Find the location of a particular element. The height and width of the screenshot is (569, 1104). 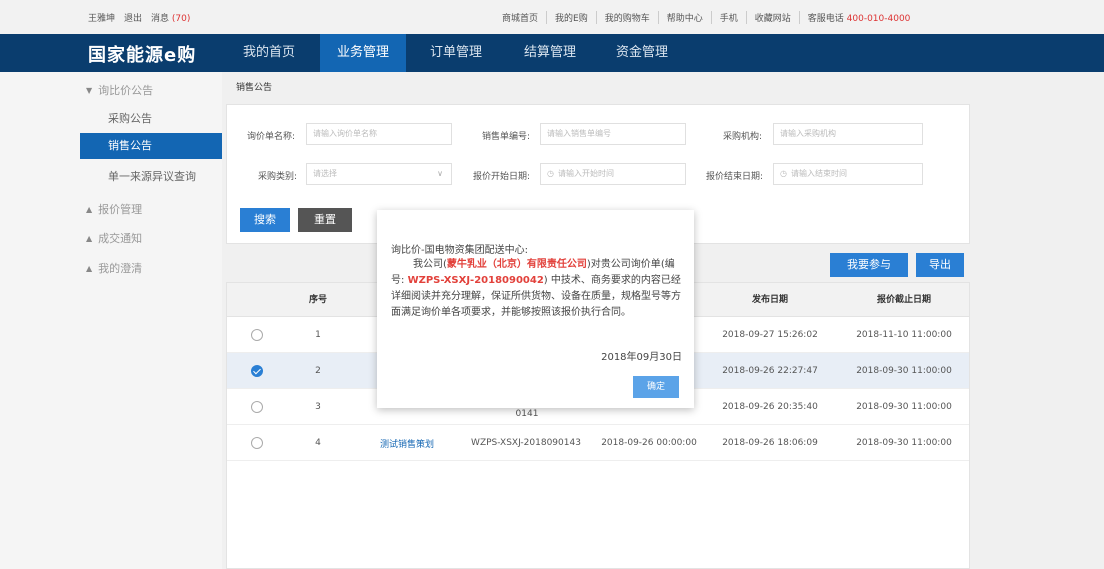

hotline-label: 客服电话 is located at coordinates (825, 19).